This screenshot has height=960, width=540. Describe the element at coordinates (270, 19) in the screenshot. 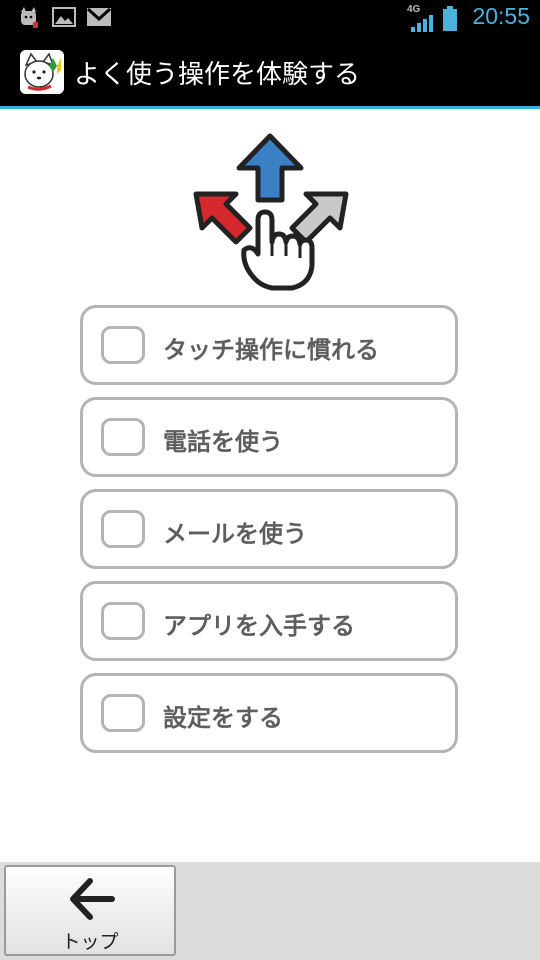

I see `status-bar: 4G 20:55` at that location.